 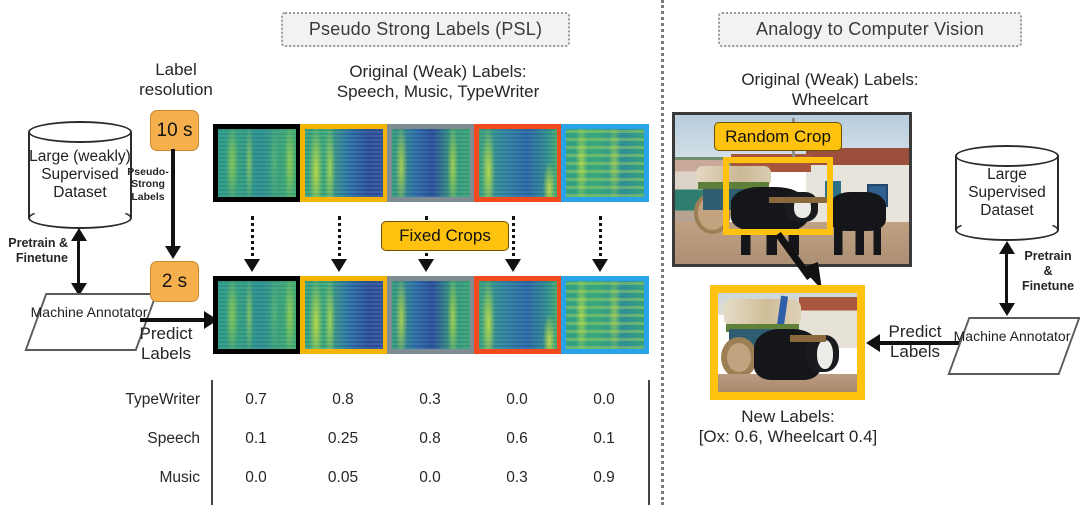 What do you see at coordinates (787, 342) in the screenshot?
I see `cropped-result-photo` at bounding box center [787, 342].